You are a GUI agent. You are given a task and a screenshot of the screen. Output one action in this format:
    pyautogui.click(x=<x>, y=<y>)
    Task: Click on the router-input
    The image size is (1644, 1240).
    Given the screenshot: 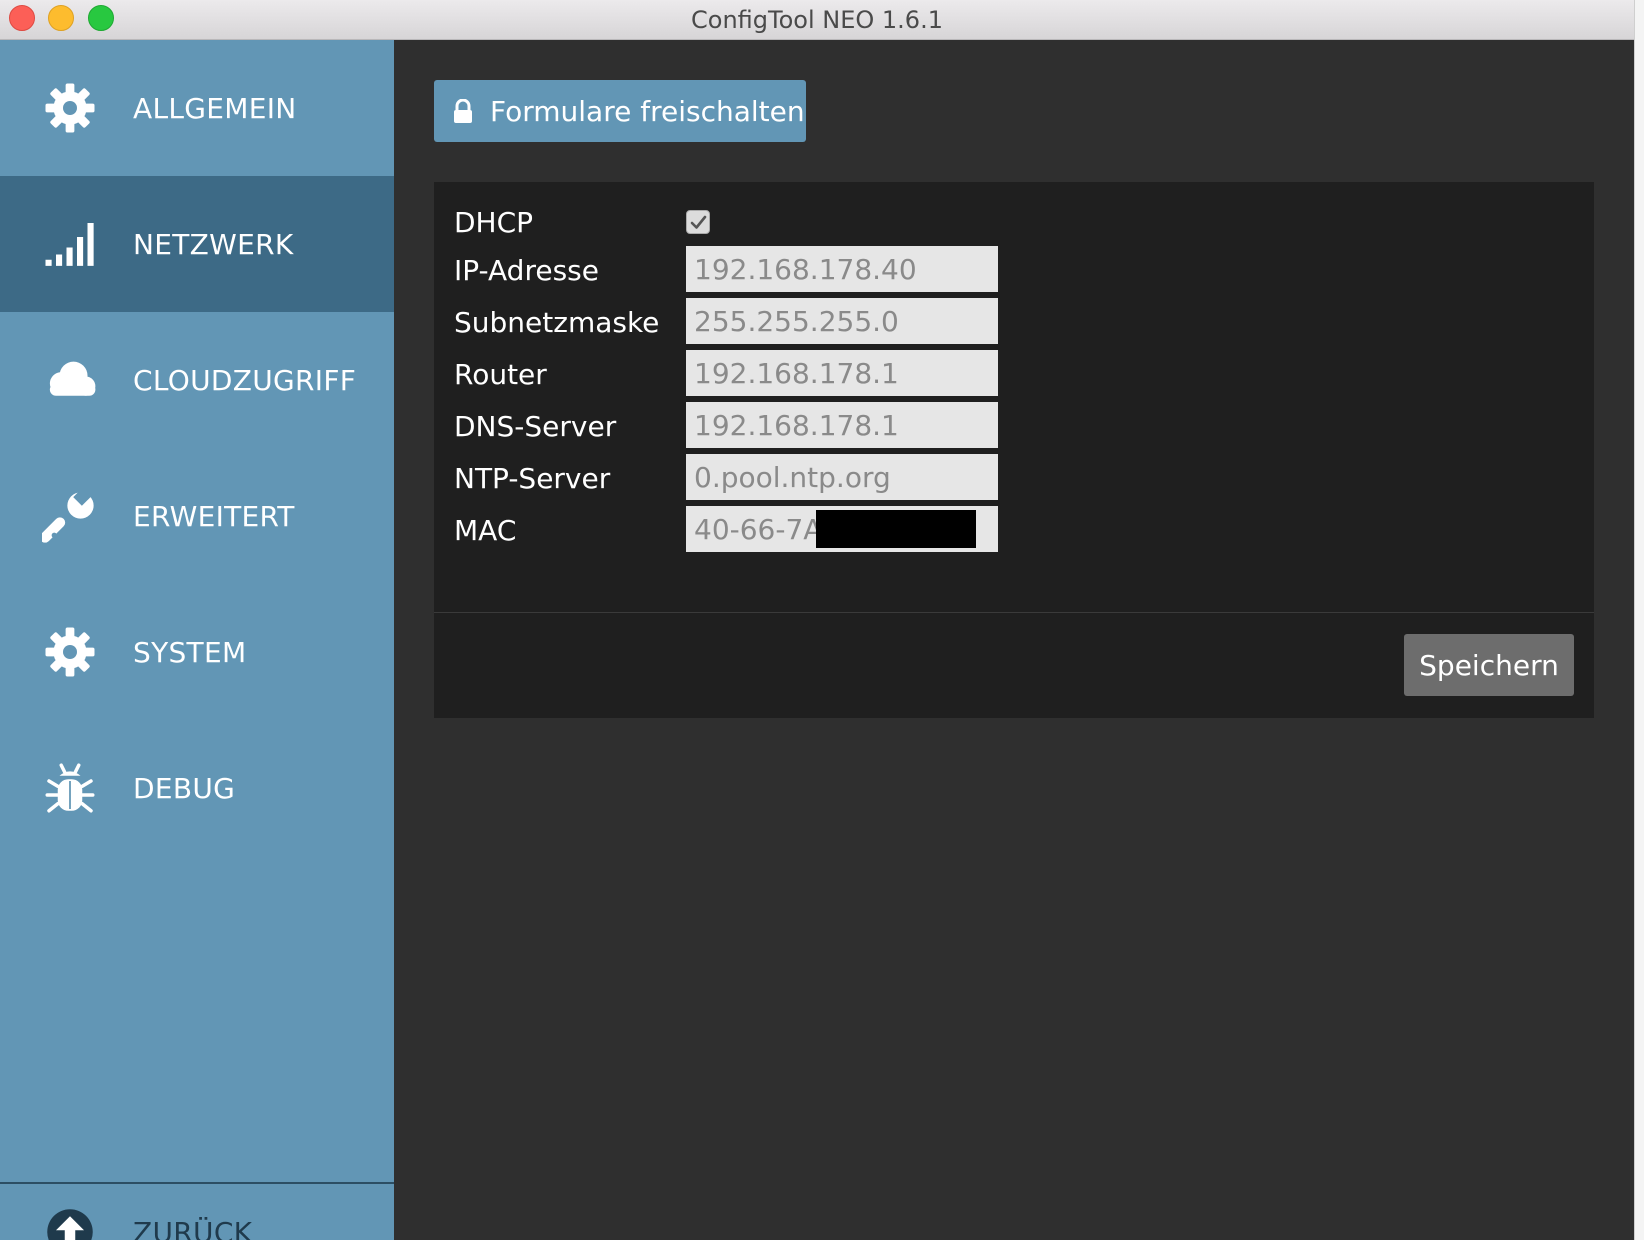 What is the action you would take?
    pyautogui.click(x=842, y=373)
    